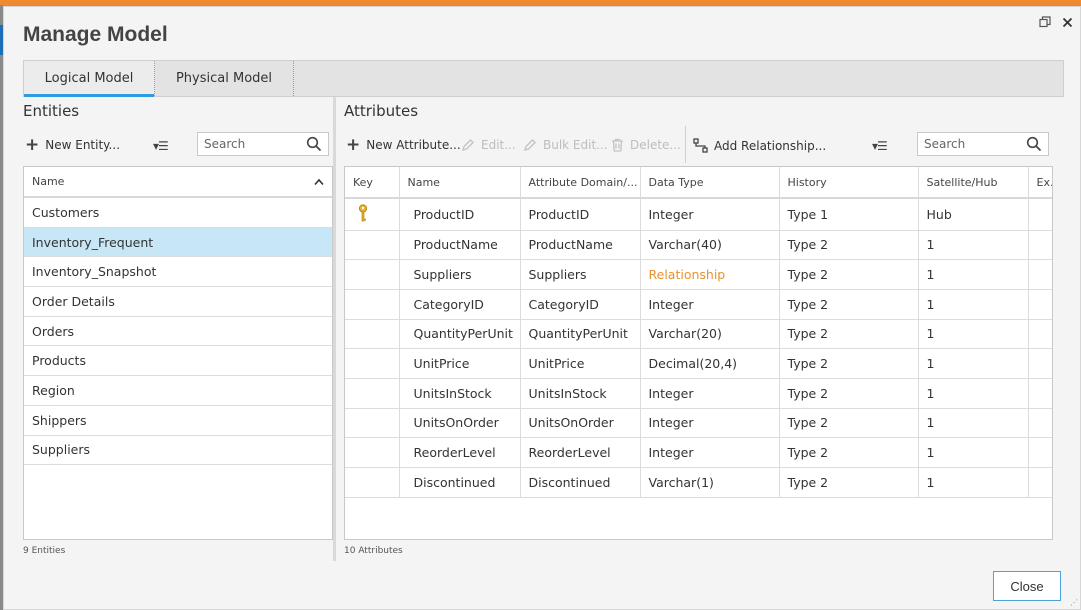 The height and width of the screenshot is (610, 1081). I want to click on attribute-name-cell: ProductName, so click(460, 245).